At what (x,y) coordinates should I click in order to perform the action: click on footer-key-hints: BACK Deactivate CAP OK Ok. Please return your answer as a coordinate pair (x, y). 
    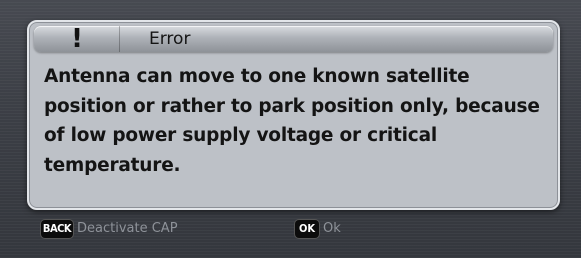
    Looking at the image, I should click on (290, 232).